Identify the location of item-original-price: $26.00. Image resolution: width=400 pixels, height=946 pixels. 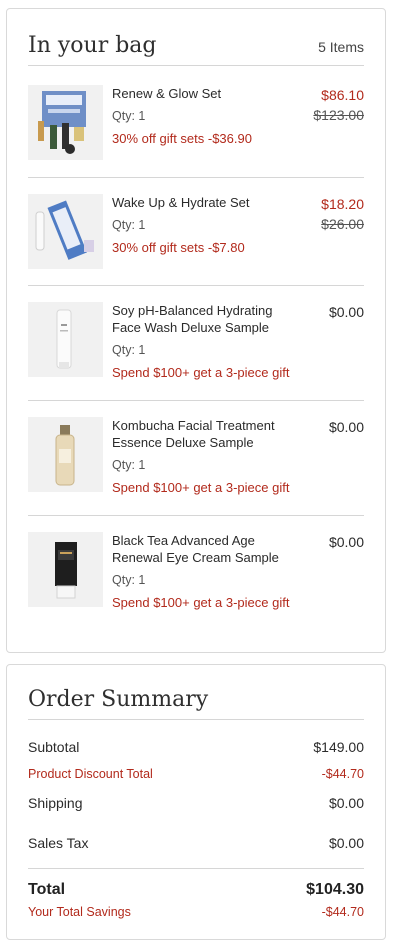
(342, 224).